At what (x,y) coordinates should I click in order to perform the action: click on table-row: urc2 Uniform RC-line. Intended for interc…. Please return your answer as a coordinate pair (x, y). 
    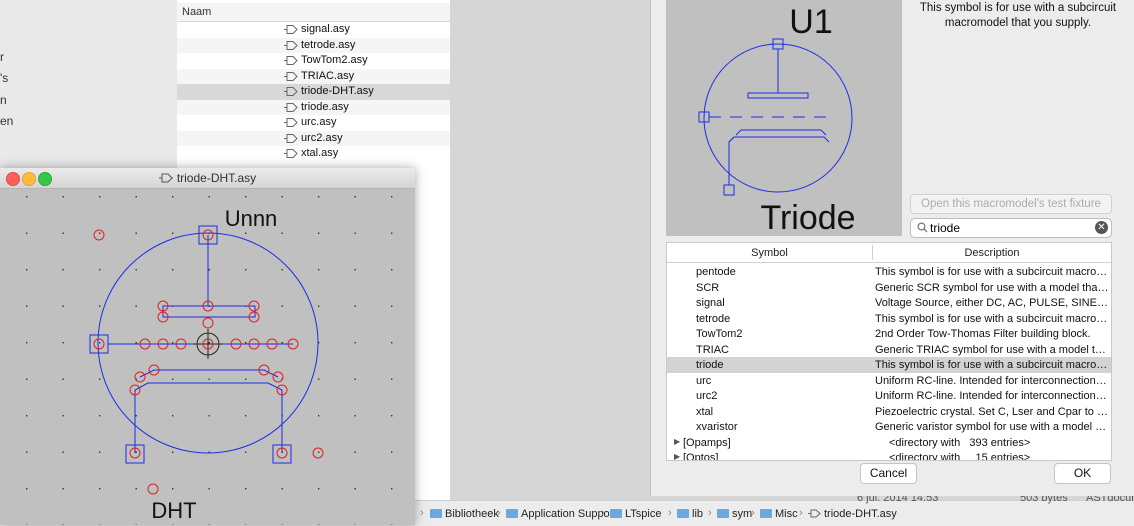
    Looking at the image, I should click on (889, 396).